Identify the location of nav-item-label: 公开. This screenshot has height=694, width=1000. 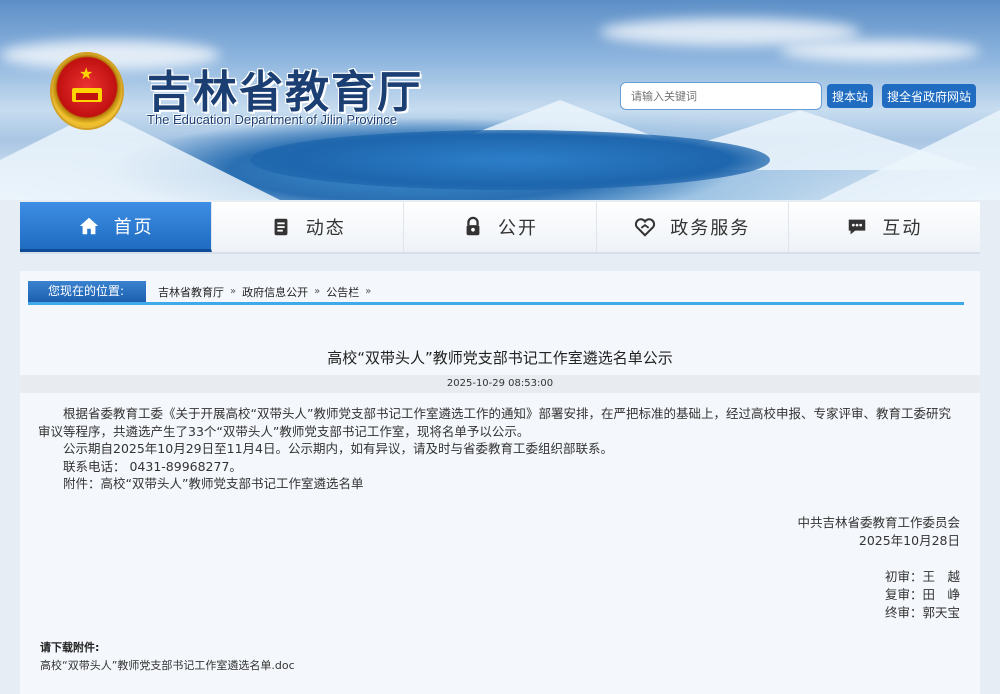
(518, 228).